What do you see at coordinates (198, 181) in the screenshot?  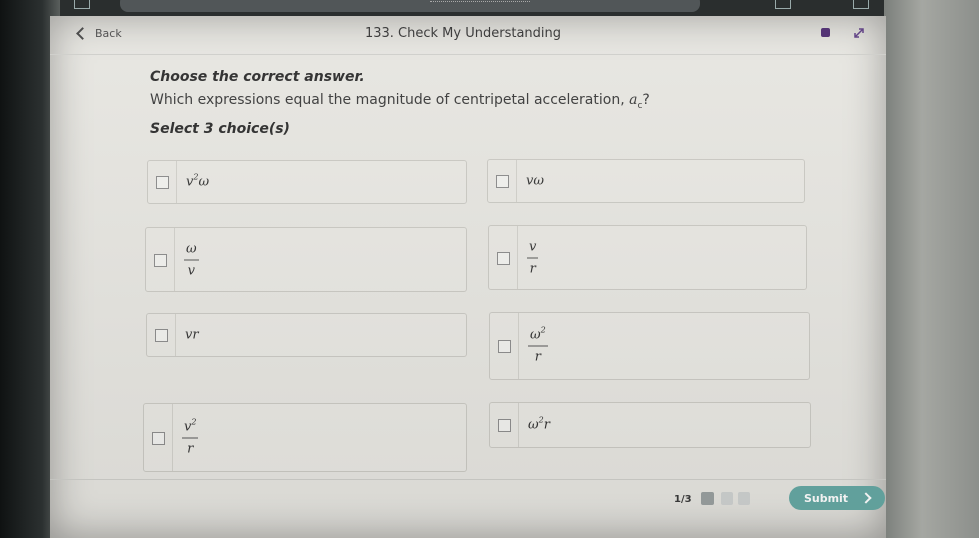 I see `choice-expression: v2ω` at bounding box center [198, 181].